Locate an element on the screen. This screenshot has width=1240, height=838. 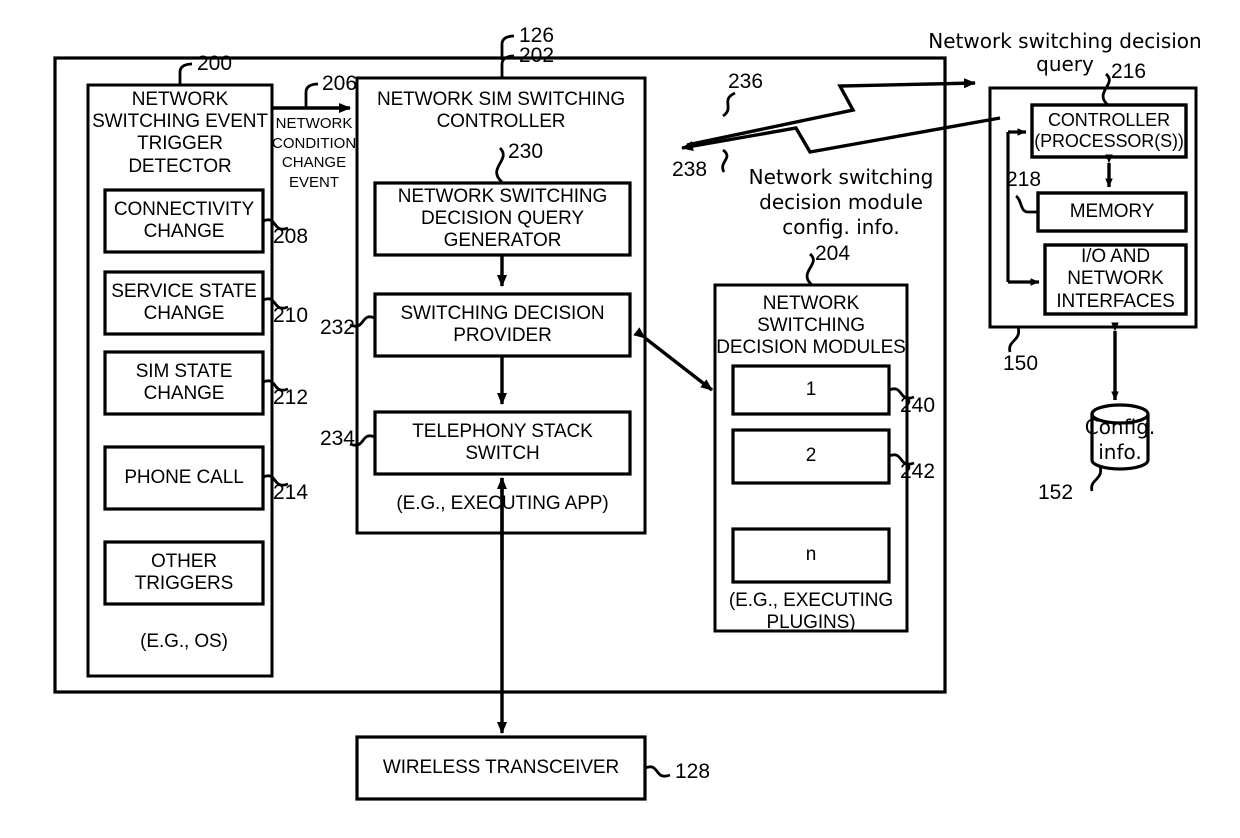
ref-216: 216 is located at coordinates (1129, 71).